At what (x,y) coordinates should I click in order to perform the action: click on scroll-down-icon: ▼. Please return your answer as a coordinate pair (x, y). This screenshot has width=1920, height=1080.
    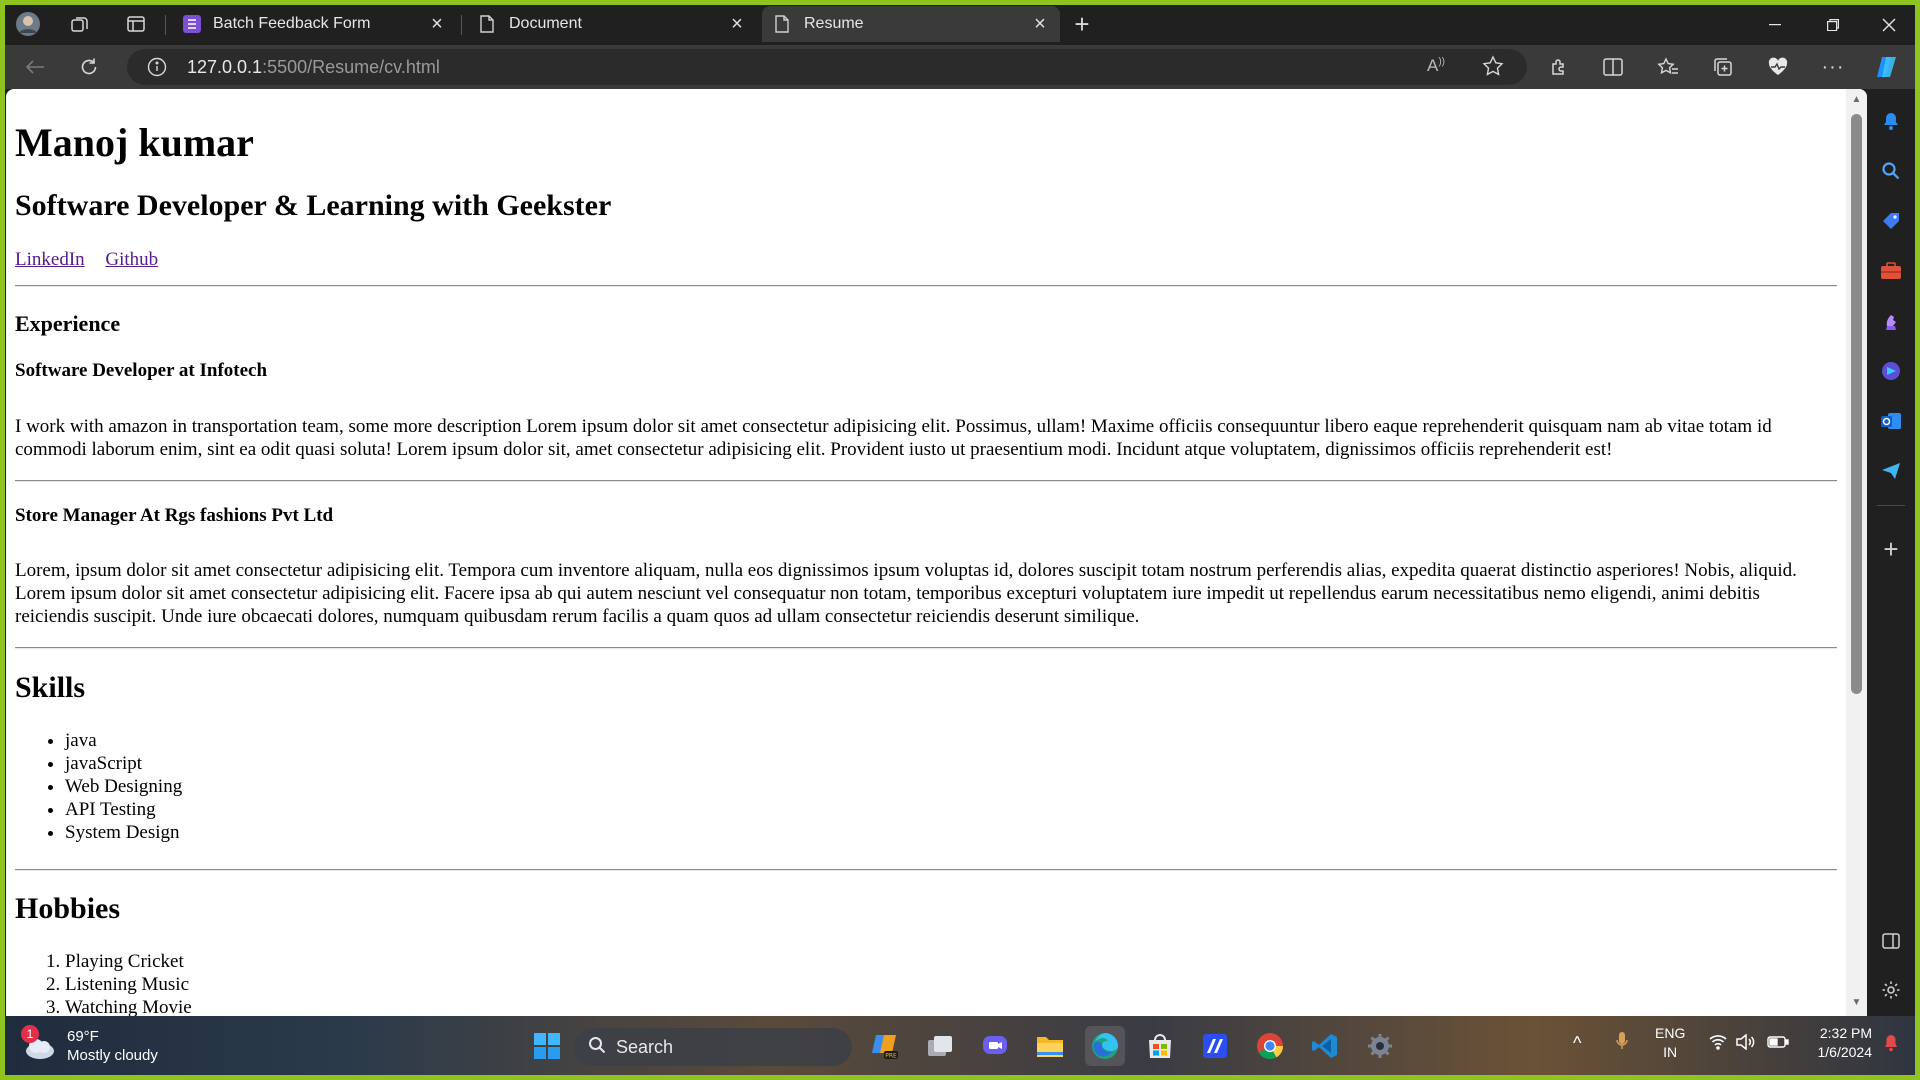
    Looking at the image, I should click on (1856, 1003).